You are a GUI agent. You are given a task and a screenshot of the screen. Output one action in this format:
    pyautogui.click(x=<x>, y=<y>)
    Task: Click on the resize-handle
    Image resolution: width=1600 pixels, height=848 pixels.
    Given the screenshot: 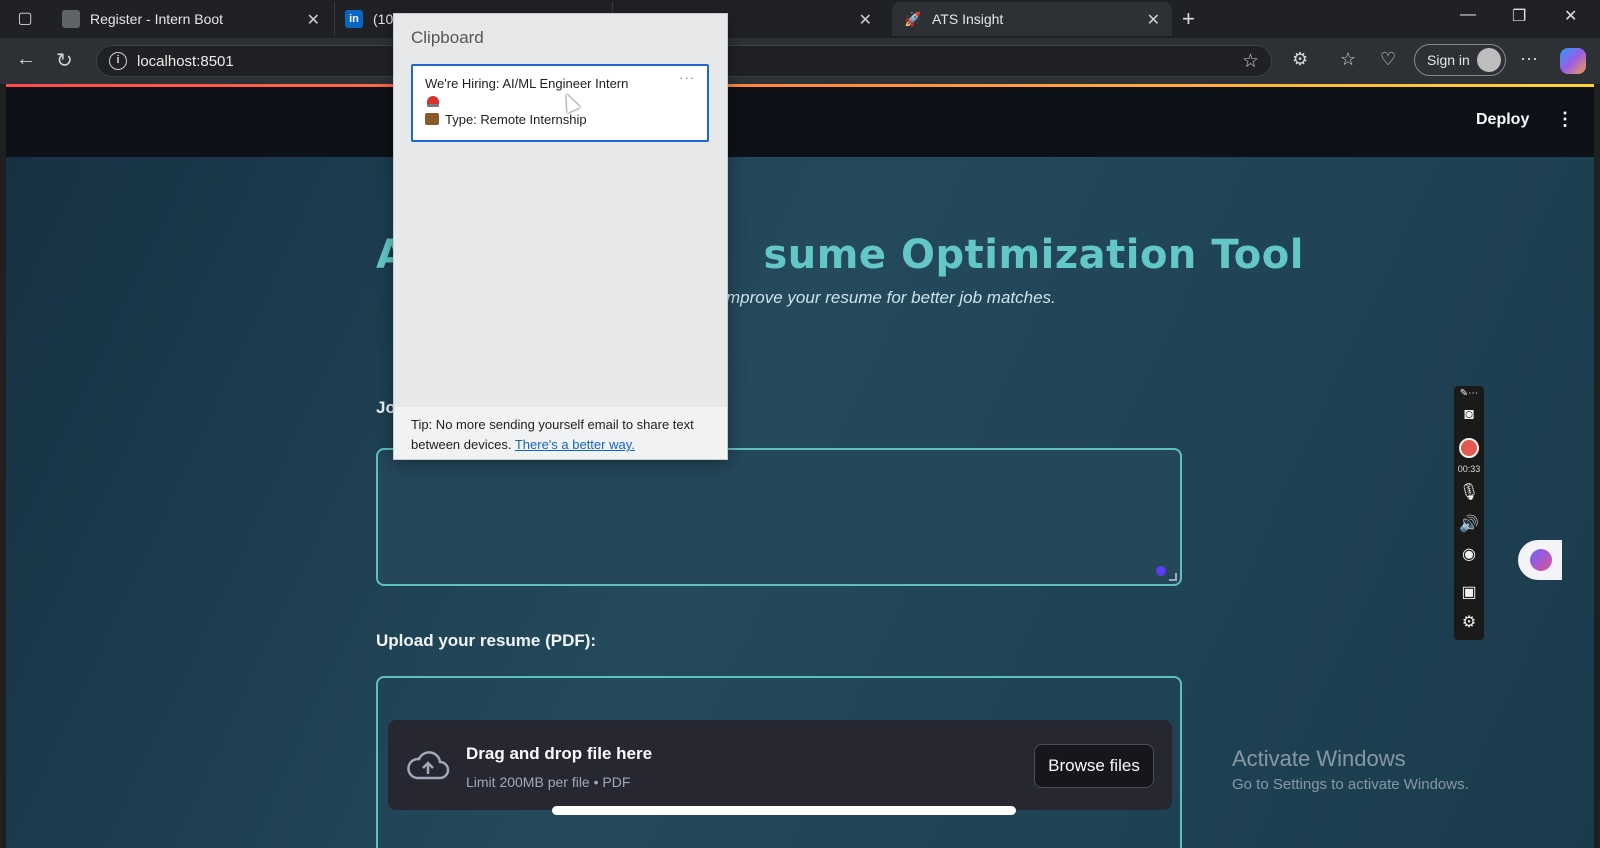 What is the action you would take?
    pyautogui.click(x=1173, y=577)
    